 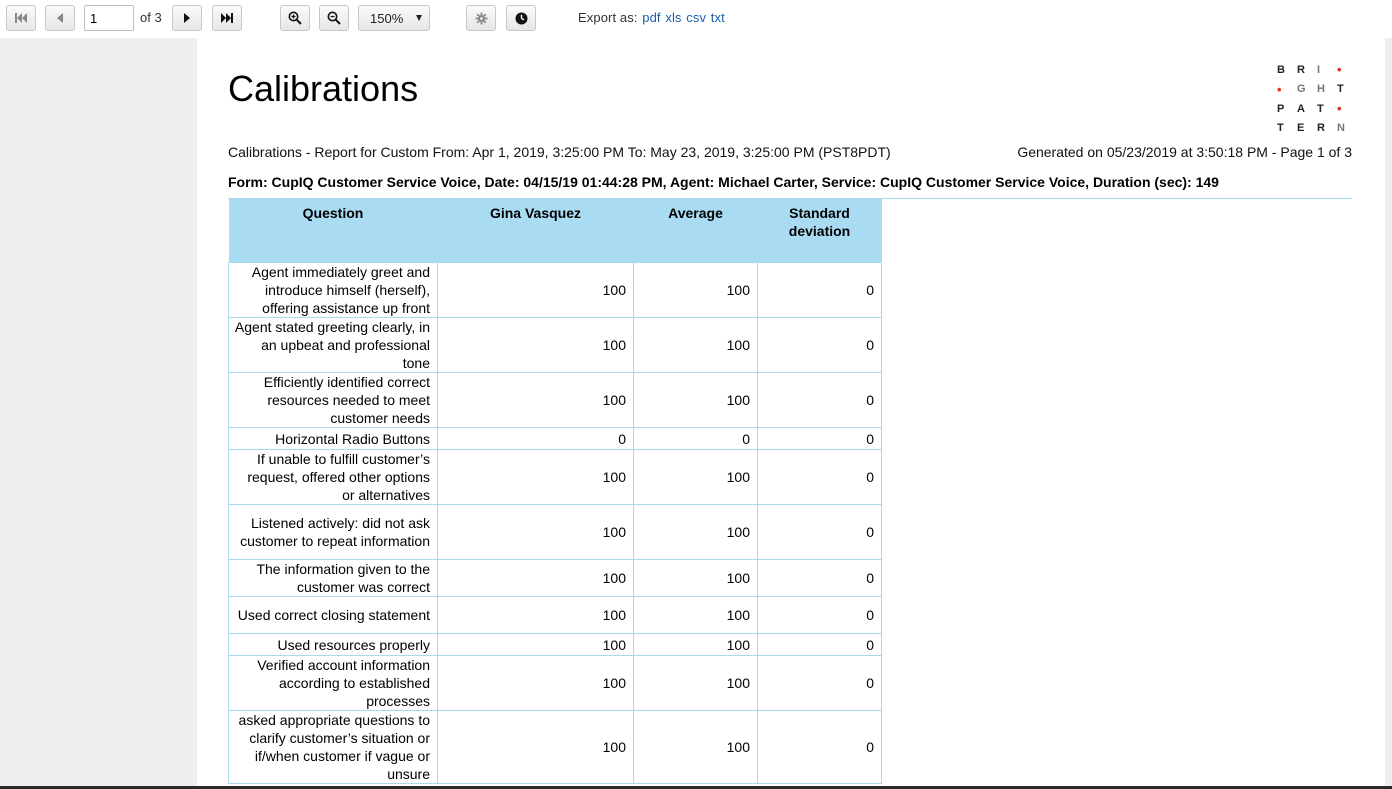 What do you see at coordinates (1301, 128) in the screenshot?
I see `logo-letter: E` at bounding box center [1301, 128].